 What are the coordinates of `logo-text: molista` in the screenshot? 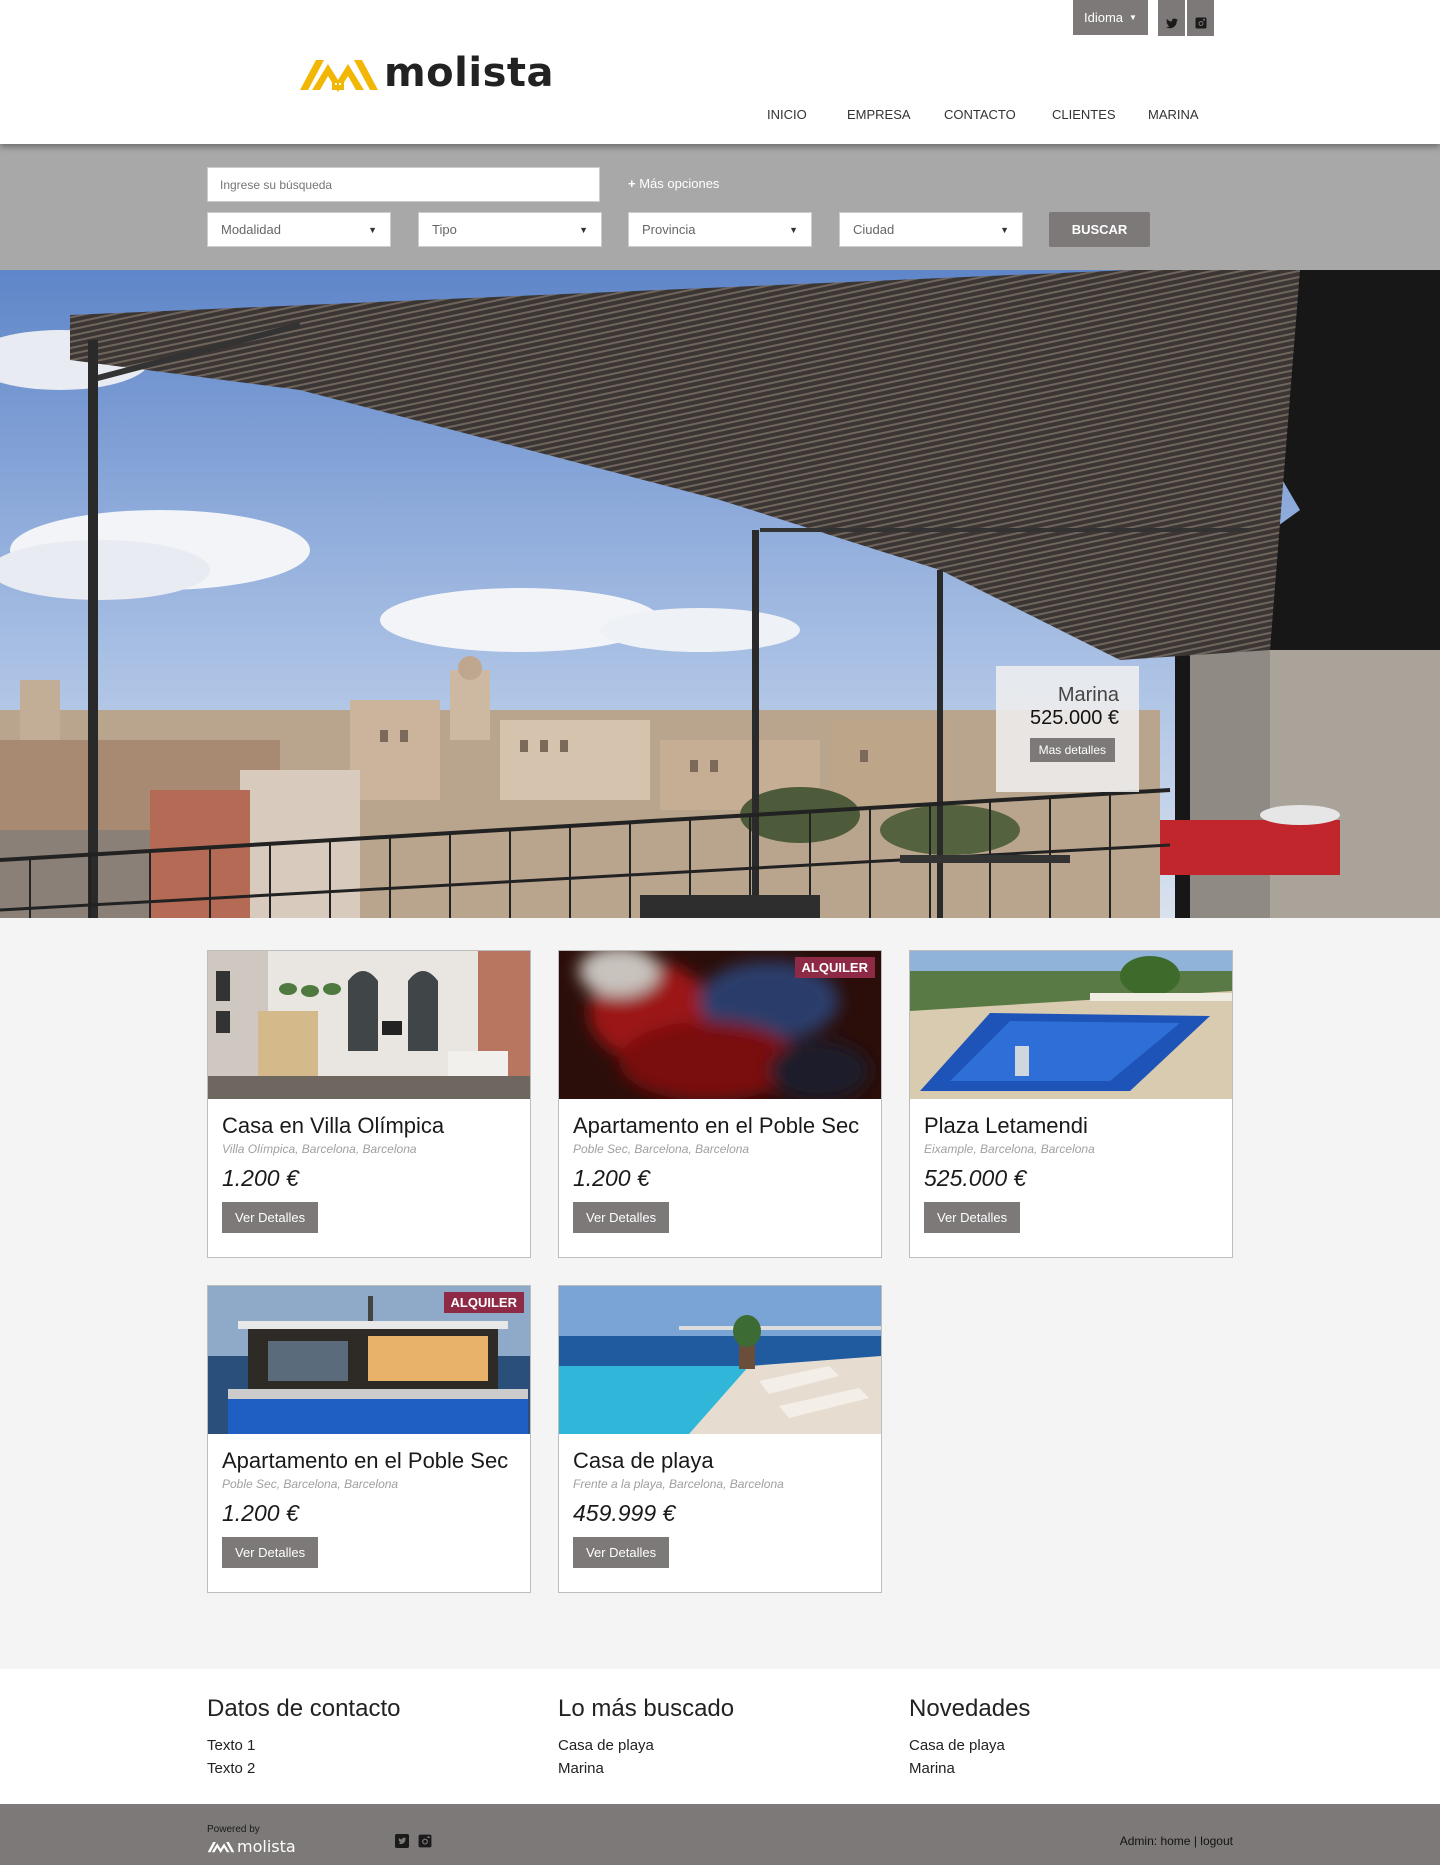 It's located at (469, 73).